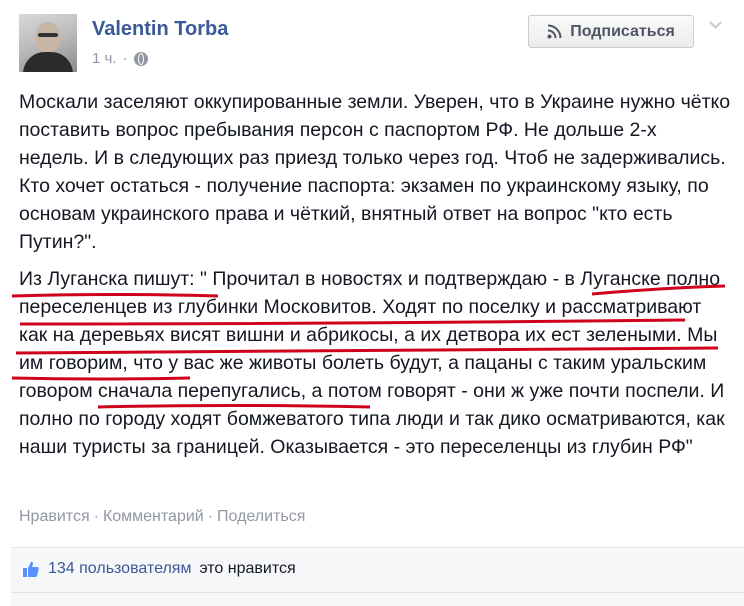 Image resolution: width=744 pixels, height=606 pixels. I want to click on chevron-down-icon, so click(715, 24).